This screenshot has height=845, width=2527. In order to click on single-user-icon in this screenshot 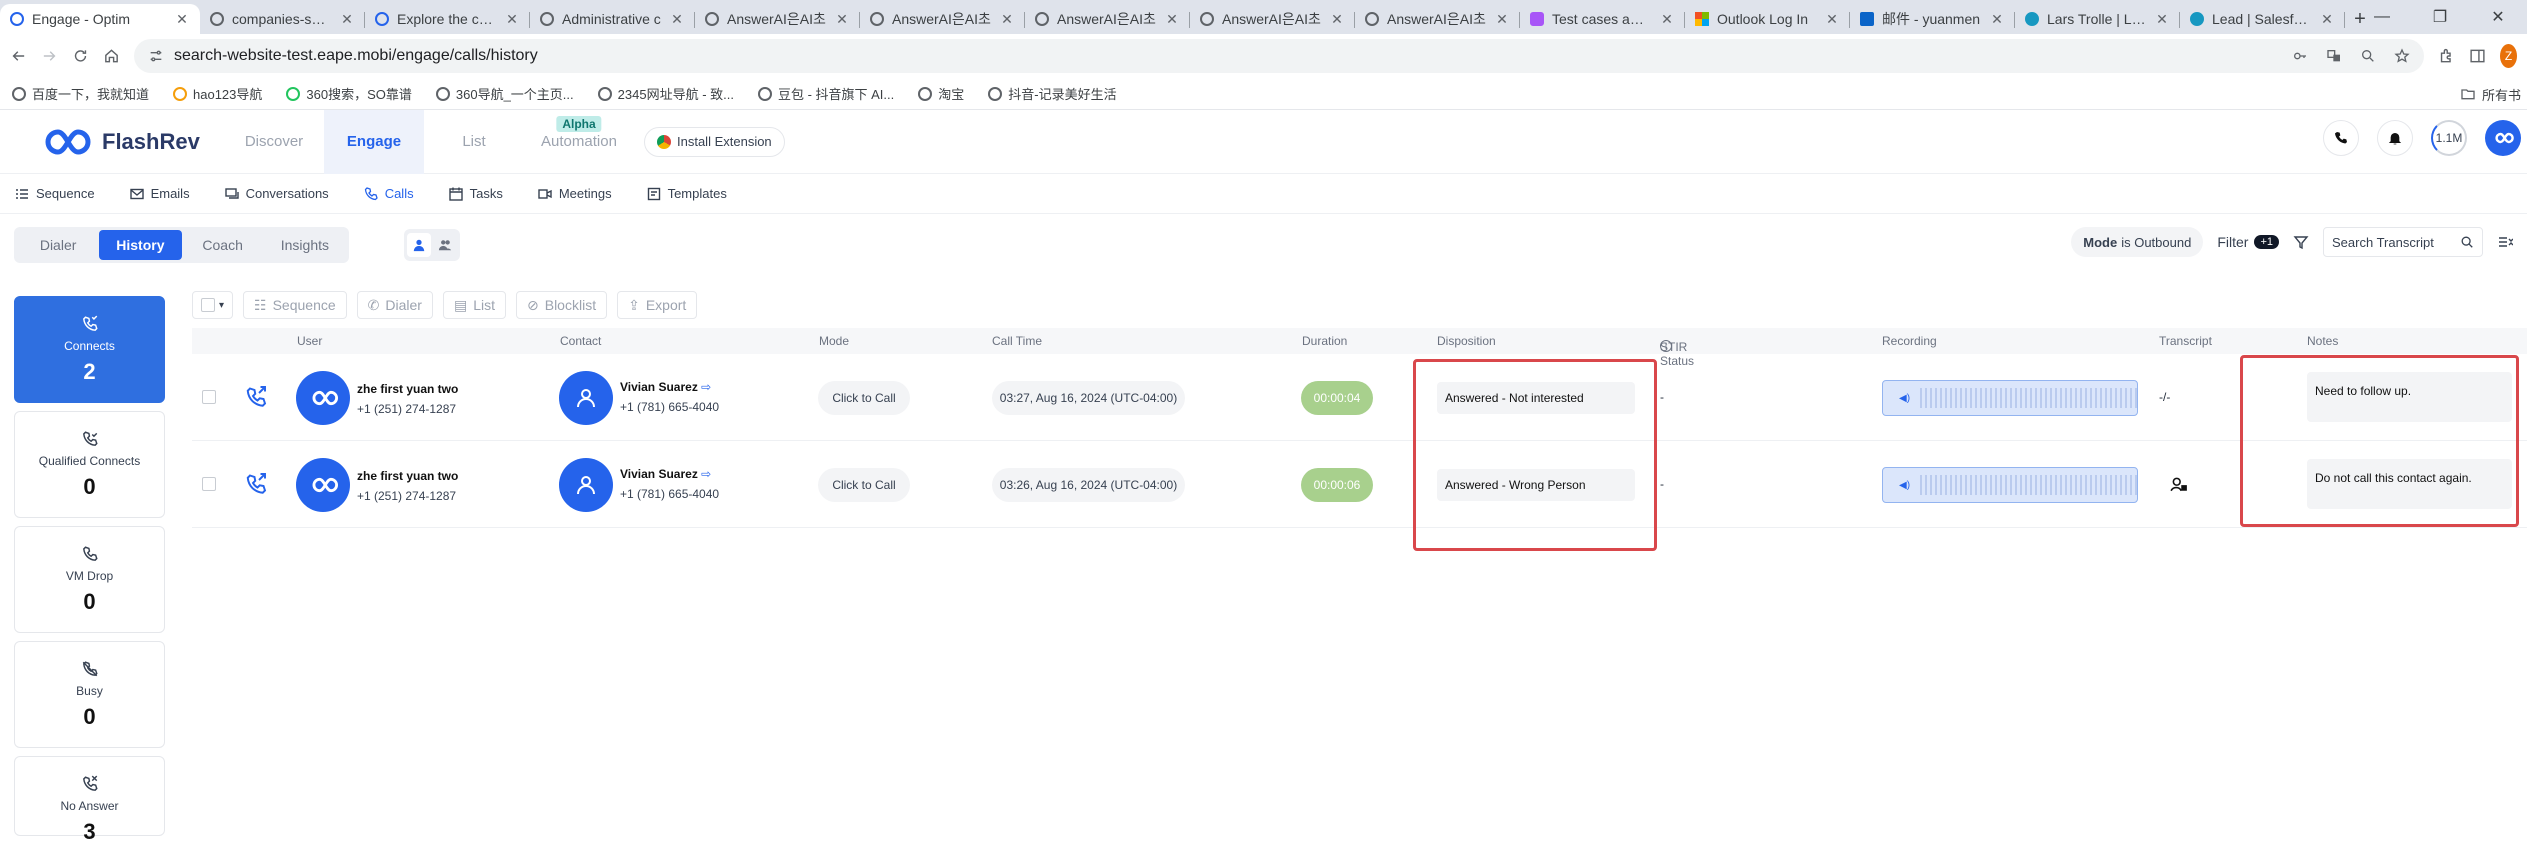, I will do `click(419, 245)`.